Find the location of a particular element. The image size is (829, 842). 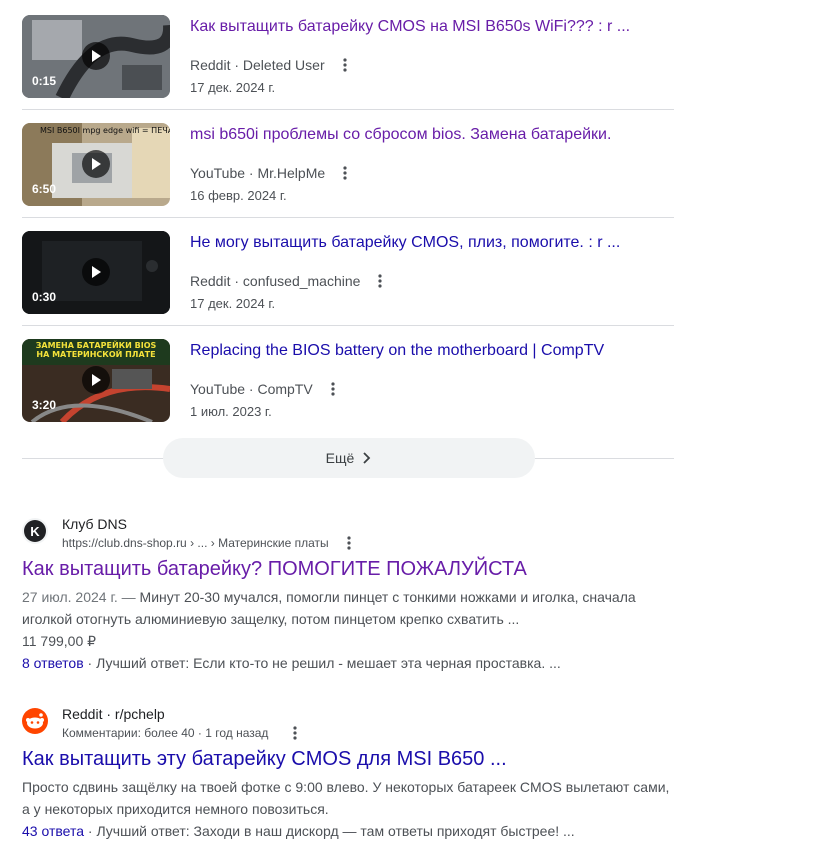

video-date: 16 февр. 2024 г. is located at coordinates (238, 195).